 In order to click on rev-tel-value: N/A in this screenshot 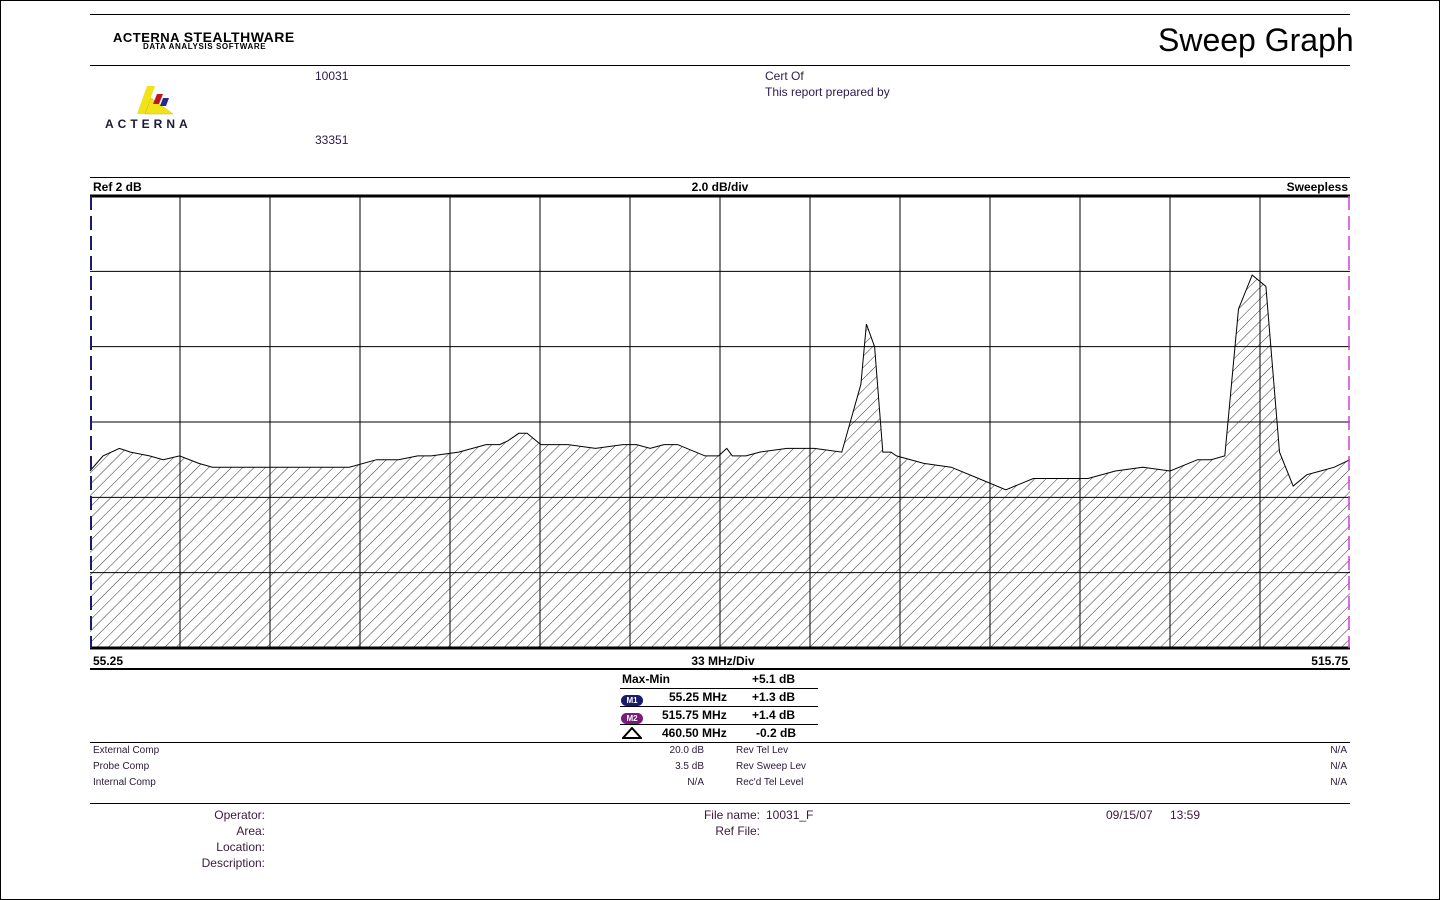, I will do `click(1338, 750)`.